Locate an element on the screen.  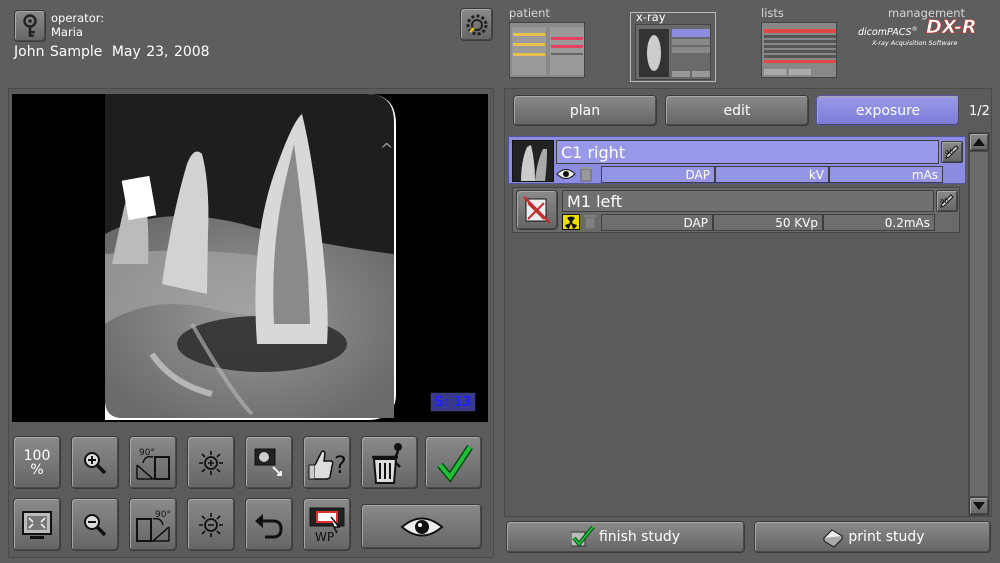
logo-product: DX-R is located at coordinates (951, 27).